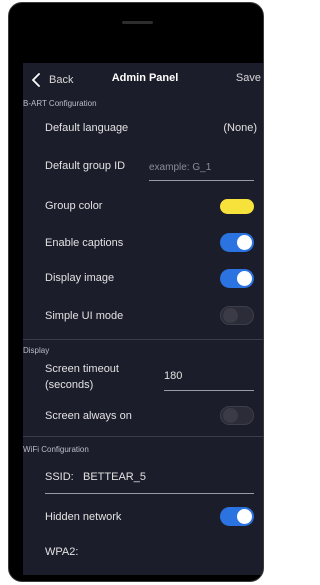 This screenshot has height=585, width=320. Describe the element at coordinates (74, 206) in the screenshot. I see `group-color-label: Group color` at that location.